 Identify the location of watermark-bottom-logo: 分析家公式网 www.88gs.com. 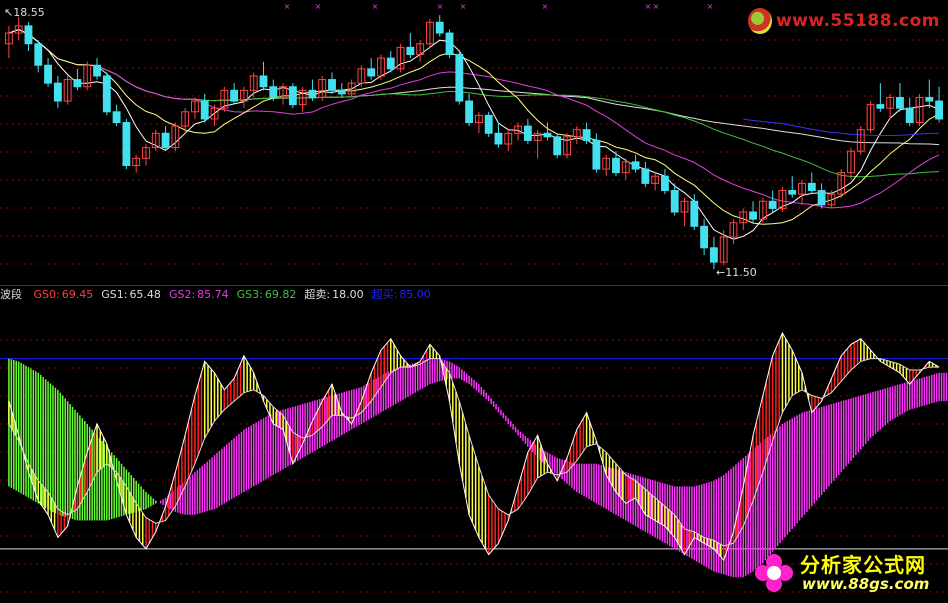
(846, 573).